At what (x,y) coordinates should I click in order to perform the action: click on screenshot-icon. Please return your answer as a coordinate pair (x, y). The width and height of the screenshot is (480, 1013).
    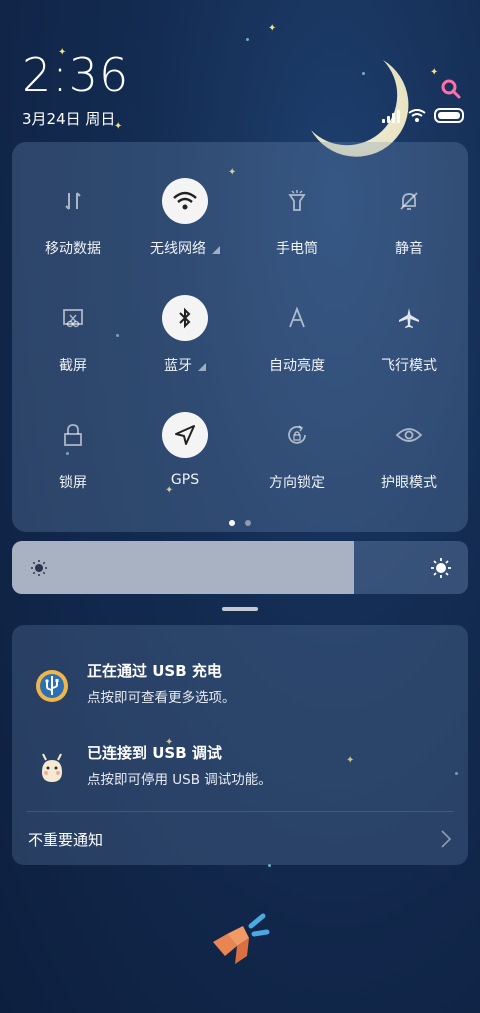
    Looking at the image, I should click on (73, 318).